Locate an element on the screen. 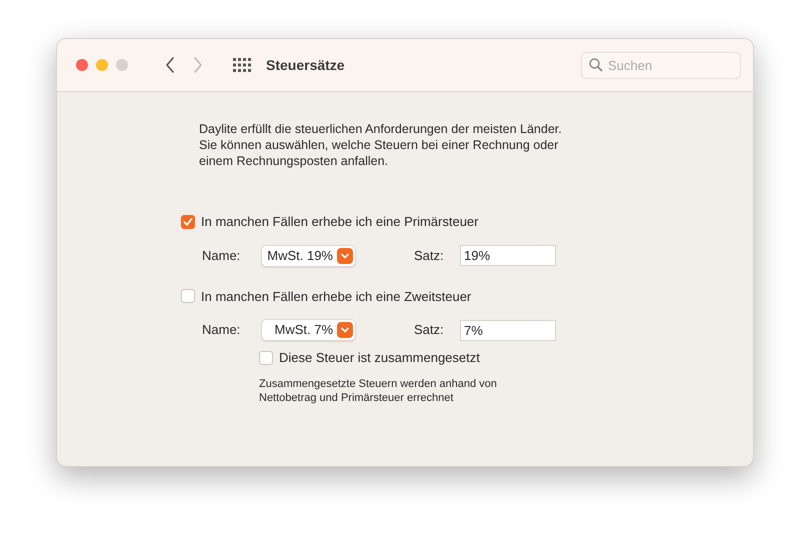 The width and height of the screenshot is (810, 542). back-chevron-icon is located at coordinates (170, 65).